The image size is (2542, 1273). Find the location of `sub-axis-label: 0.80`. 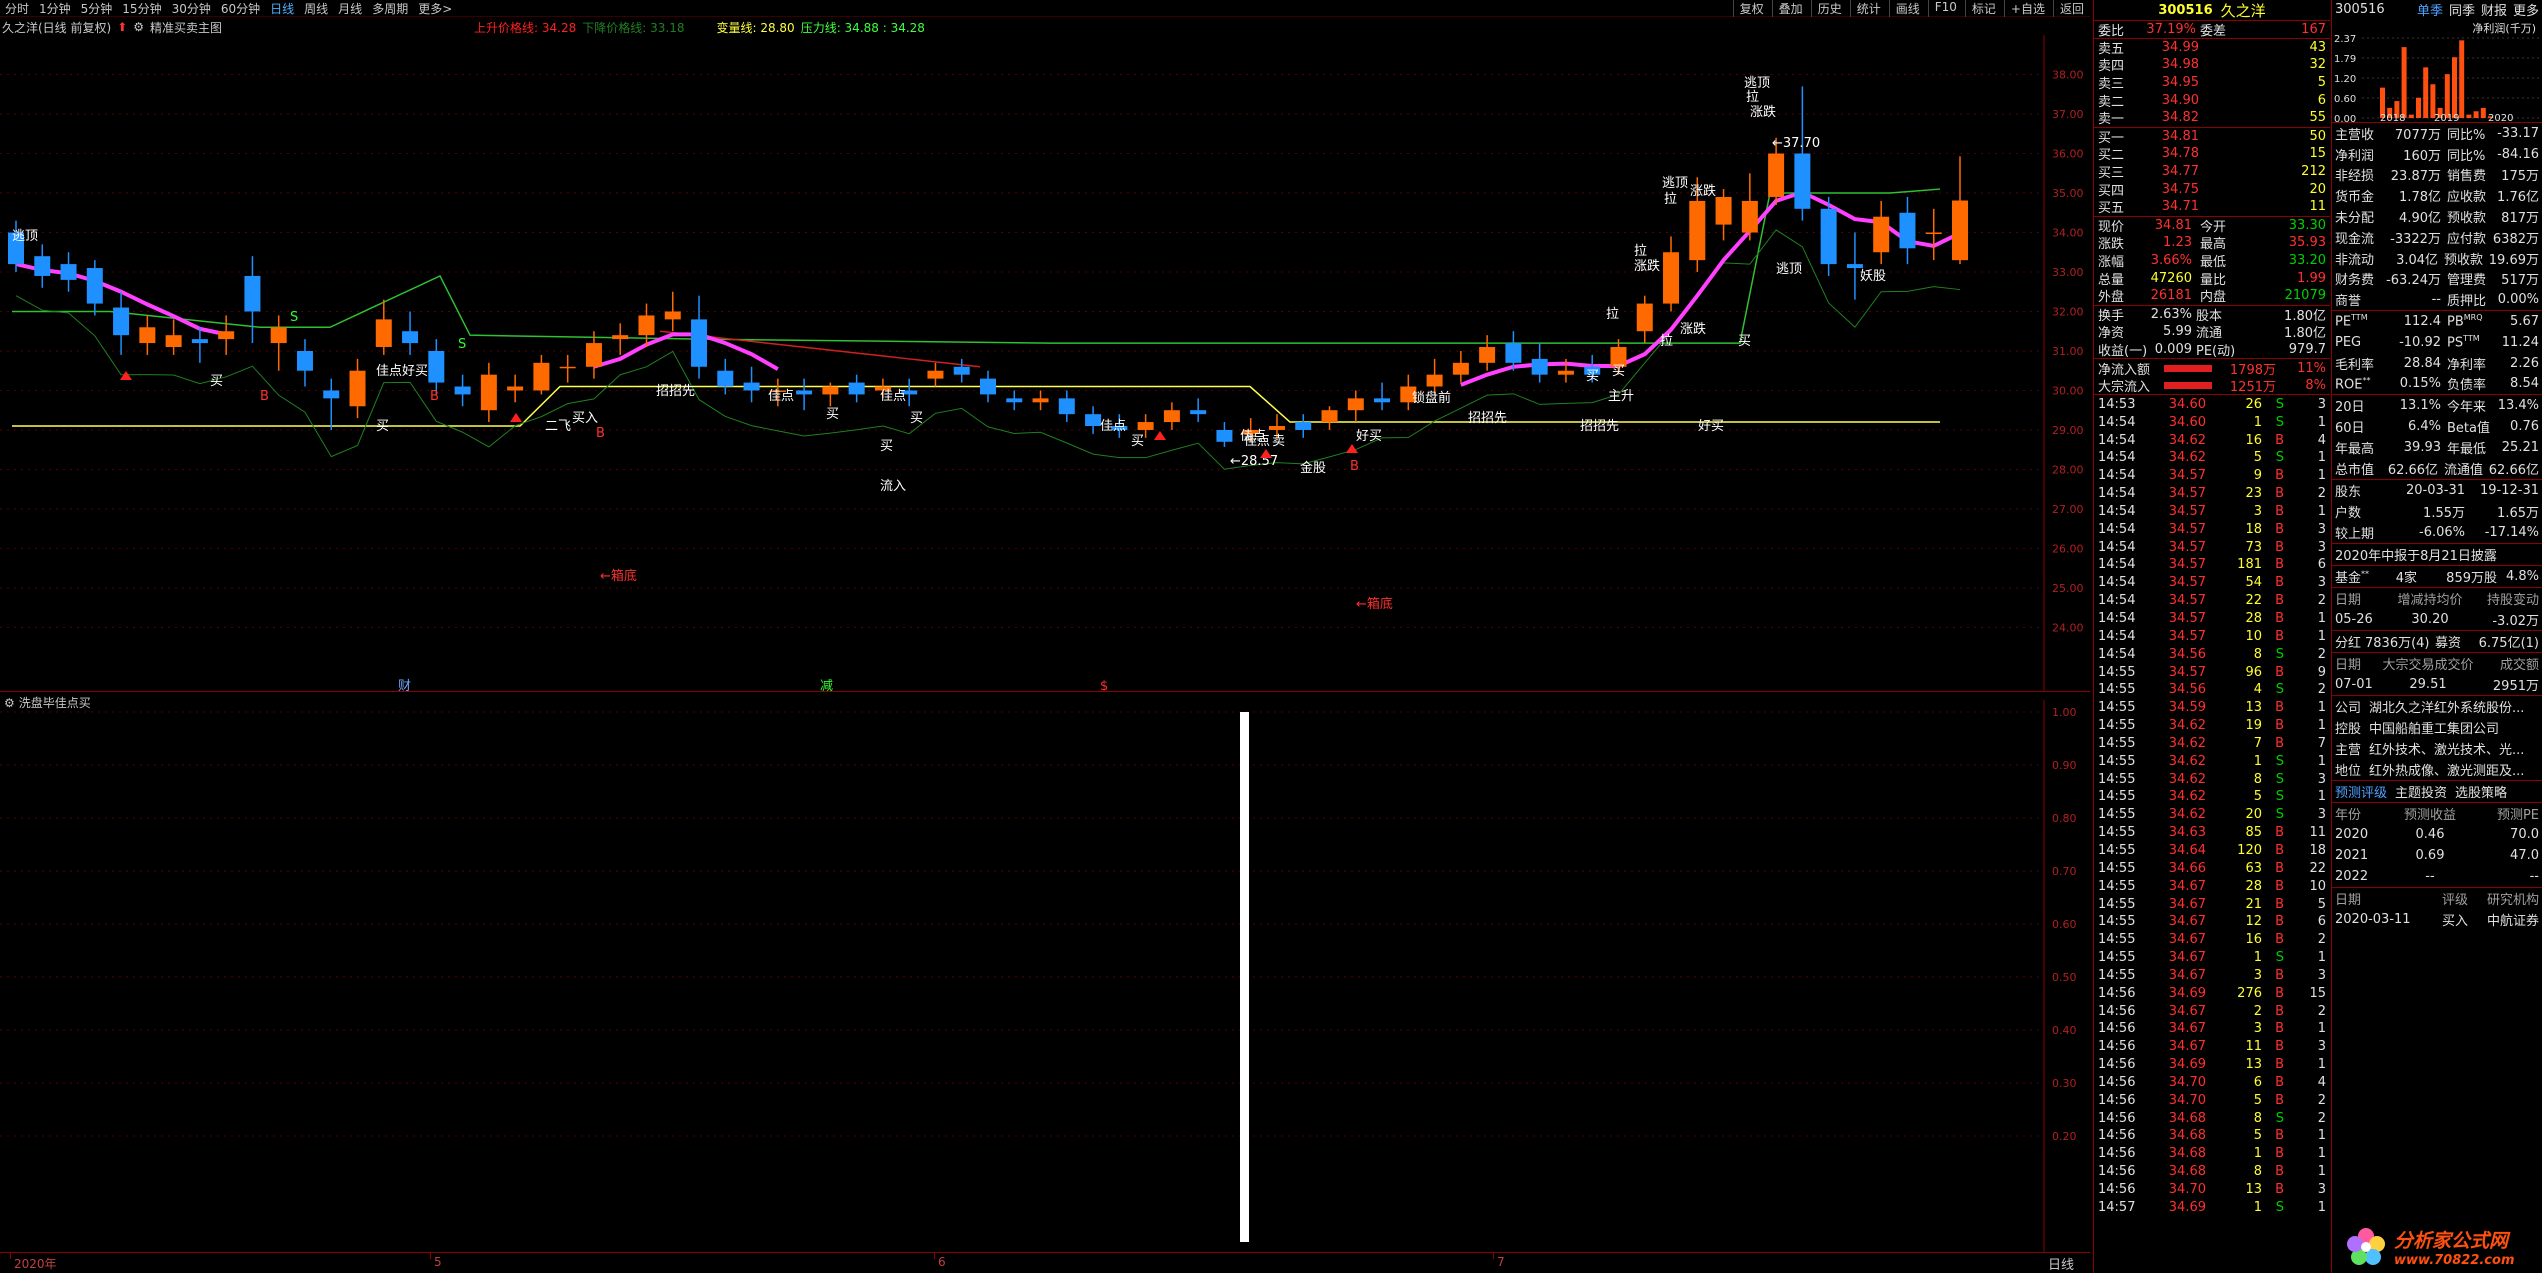

sub-axis-label: 0.80 is located at coordinates (2064, 818).